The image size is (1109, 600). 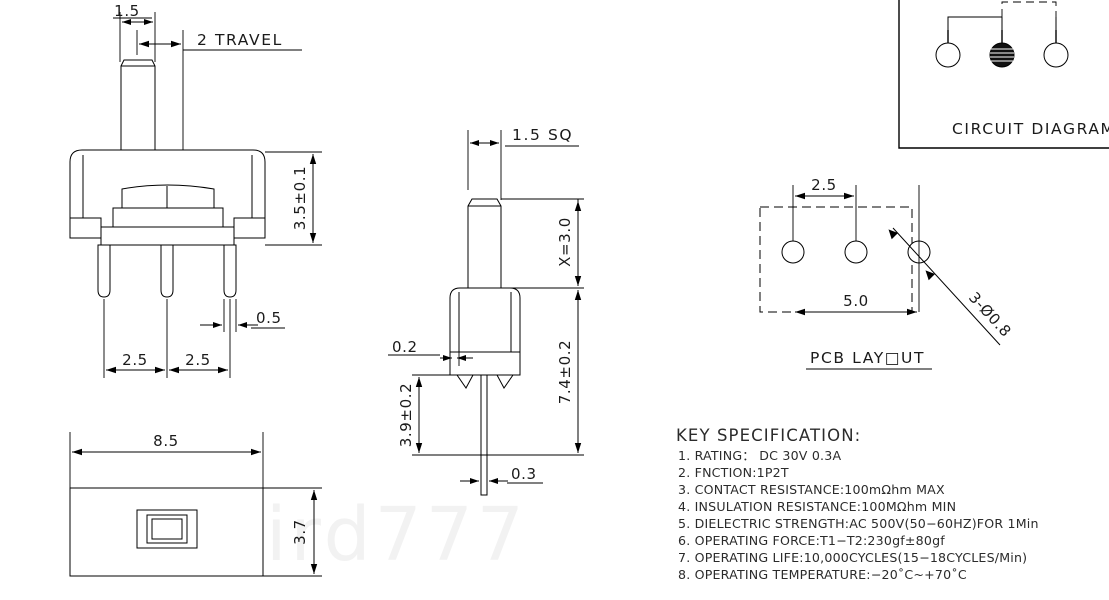 What do you see at coordinates (85, 228) in the screenshot?
I see `left-flange` at bounding box center [85, 228].